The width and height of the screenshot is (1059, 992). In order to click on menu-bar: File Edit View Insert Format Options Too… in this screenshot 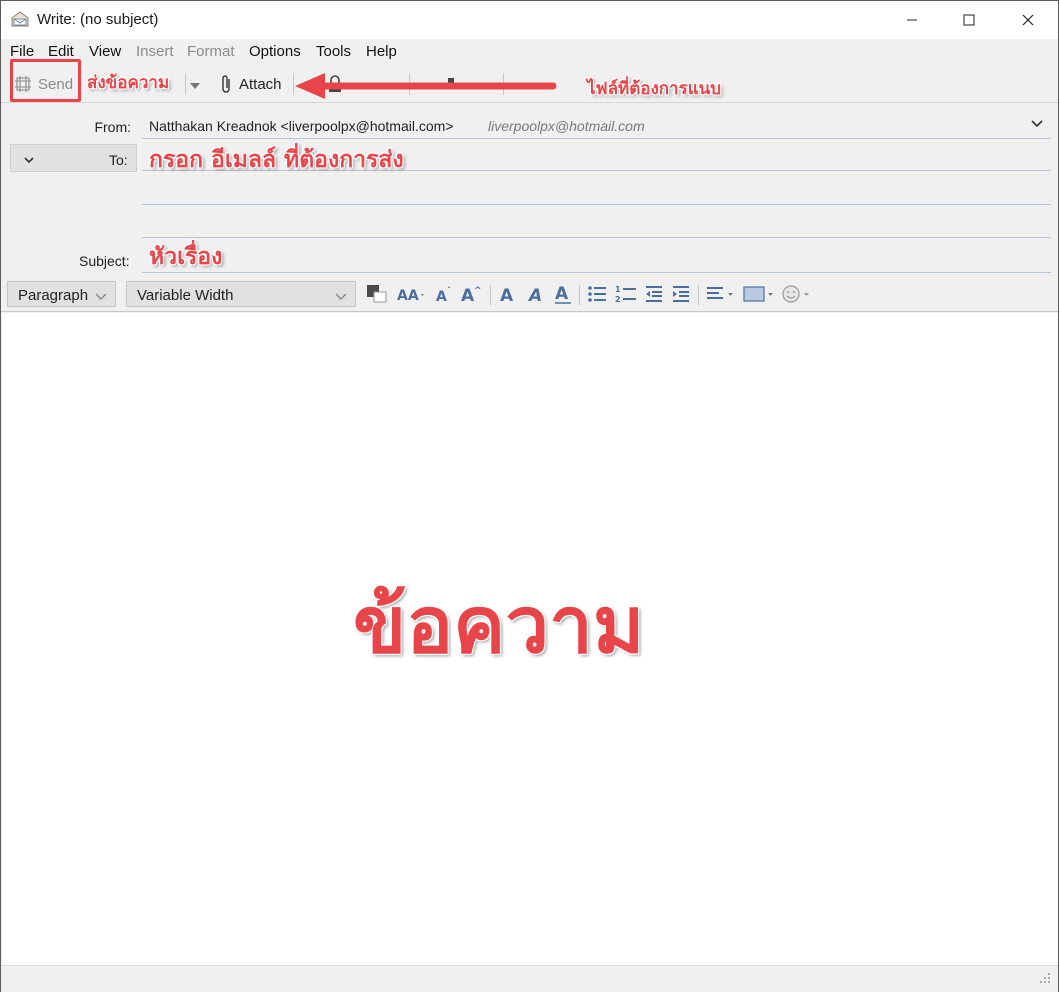, I will do `click(529, 52)`.